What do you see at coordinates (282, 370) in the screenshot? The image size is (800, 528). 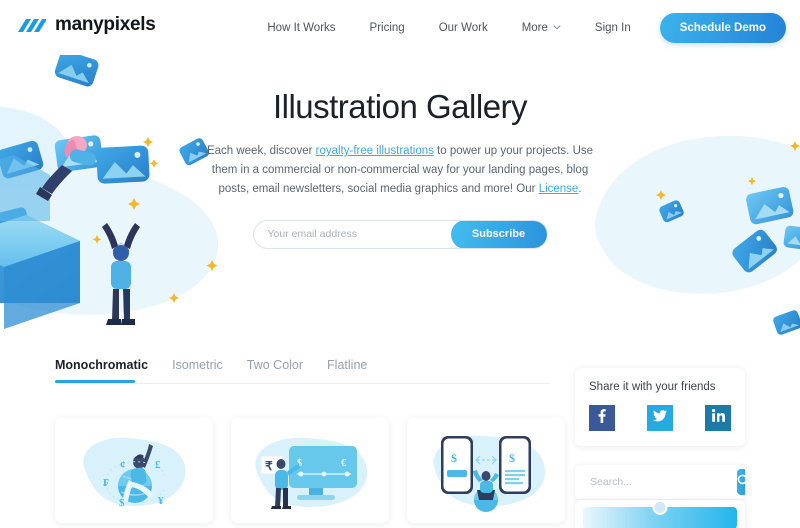 I see `tab-two-color: Two Color` at bounding box center [282, 370].